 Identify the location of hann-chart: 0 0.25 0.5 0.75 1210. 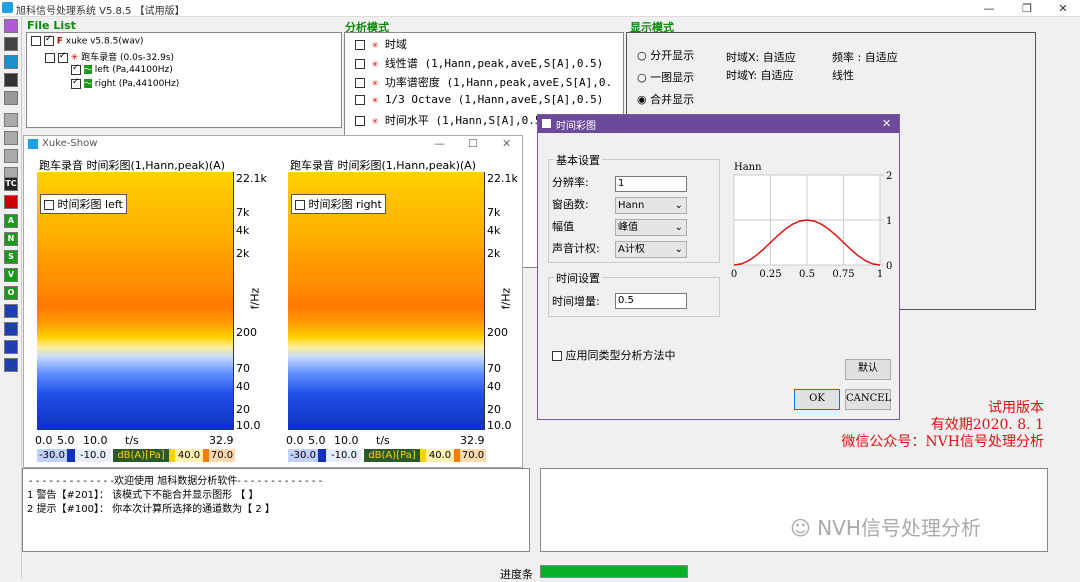
(812, 225).